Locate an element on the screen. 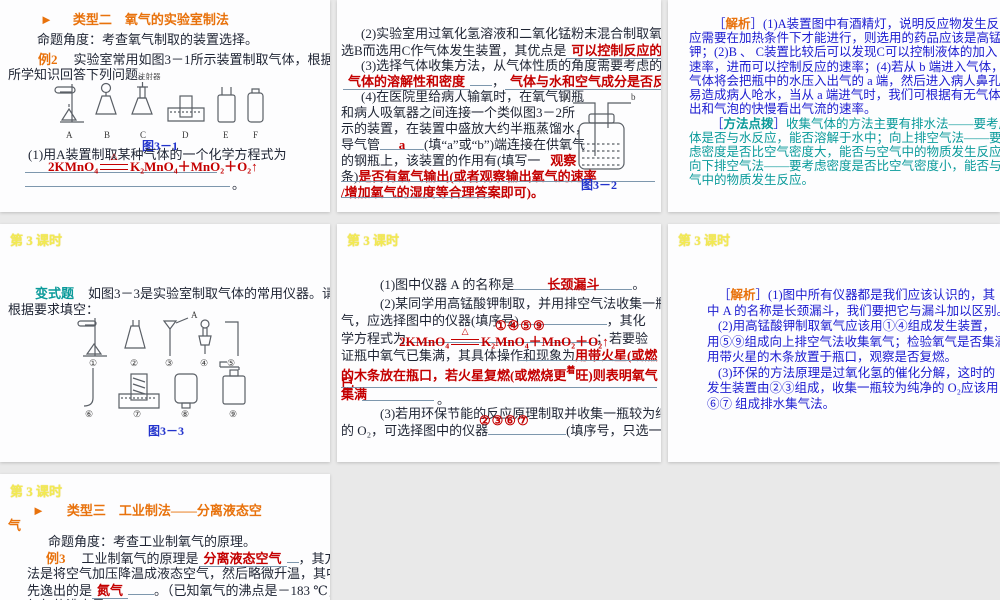 The width and height of the screenshot is (1000, 600). analysis-line-3: 速率，进而可以控制反应的速率；(4)若从 b 端进入气体， is located at coordinates (844, 67).